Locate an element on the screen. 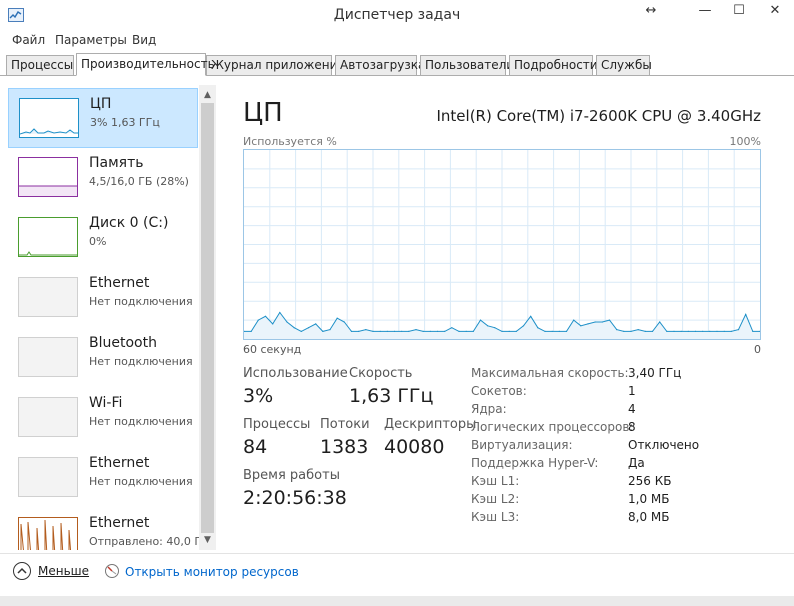 Image resolution: width=794 pixels, height=606 pixels. x-axis-start-label: 60 секунд is located at coordinates (272, 349).